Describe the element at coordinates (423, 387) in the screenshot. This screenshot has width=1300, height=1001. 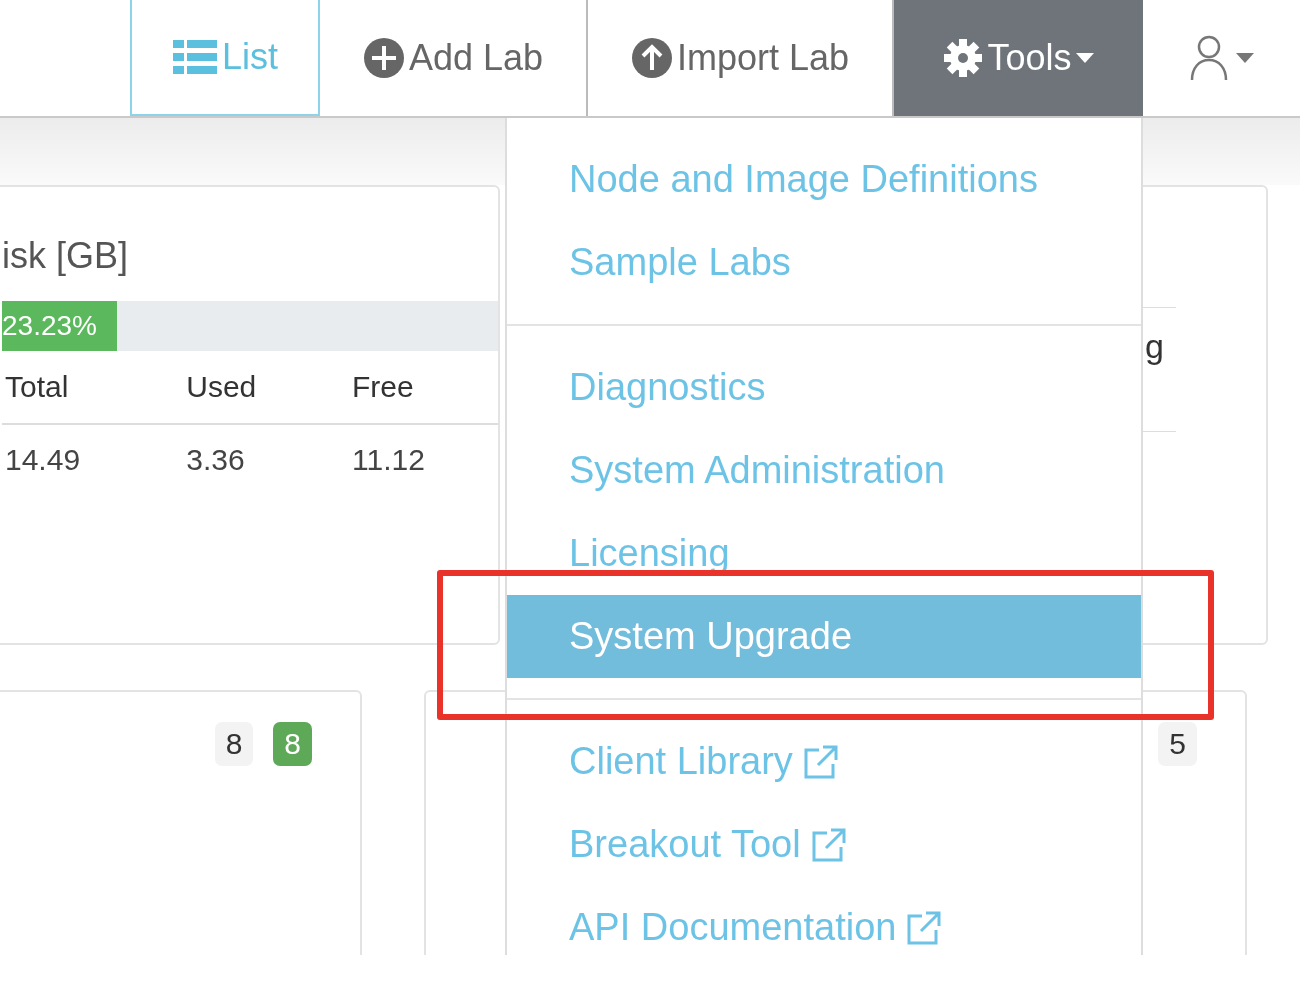
I see `column-header: Free` at that location.